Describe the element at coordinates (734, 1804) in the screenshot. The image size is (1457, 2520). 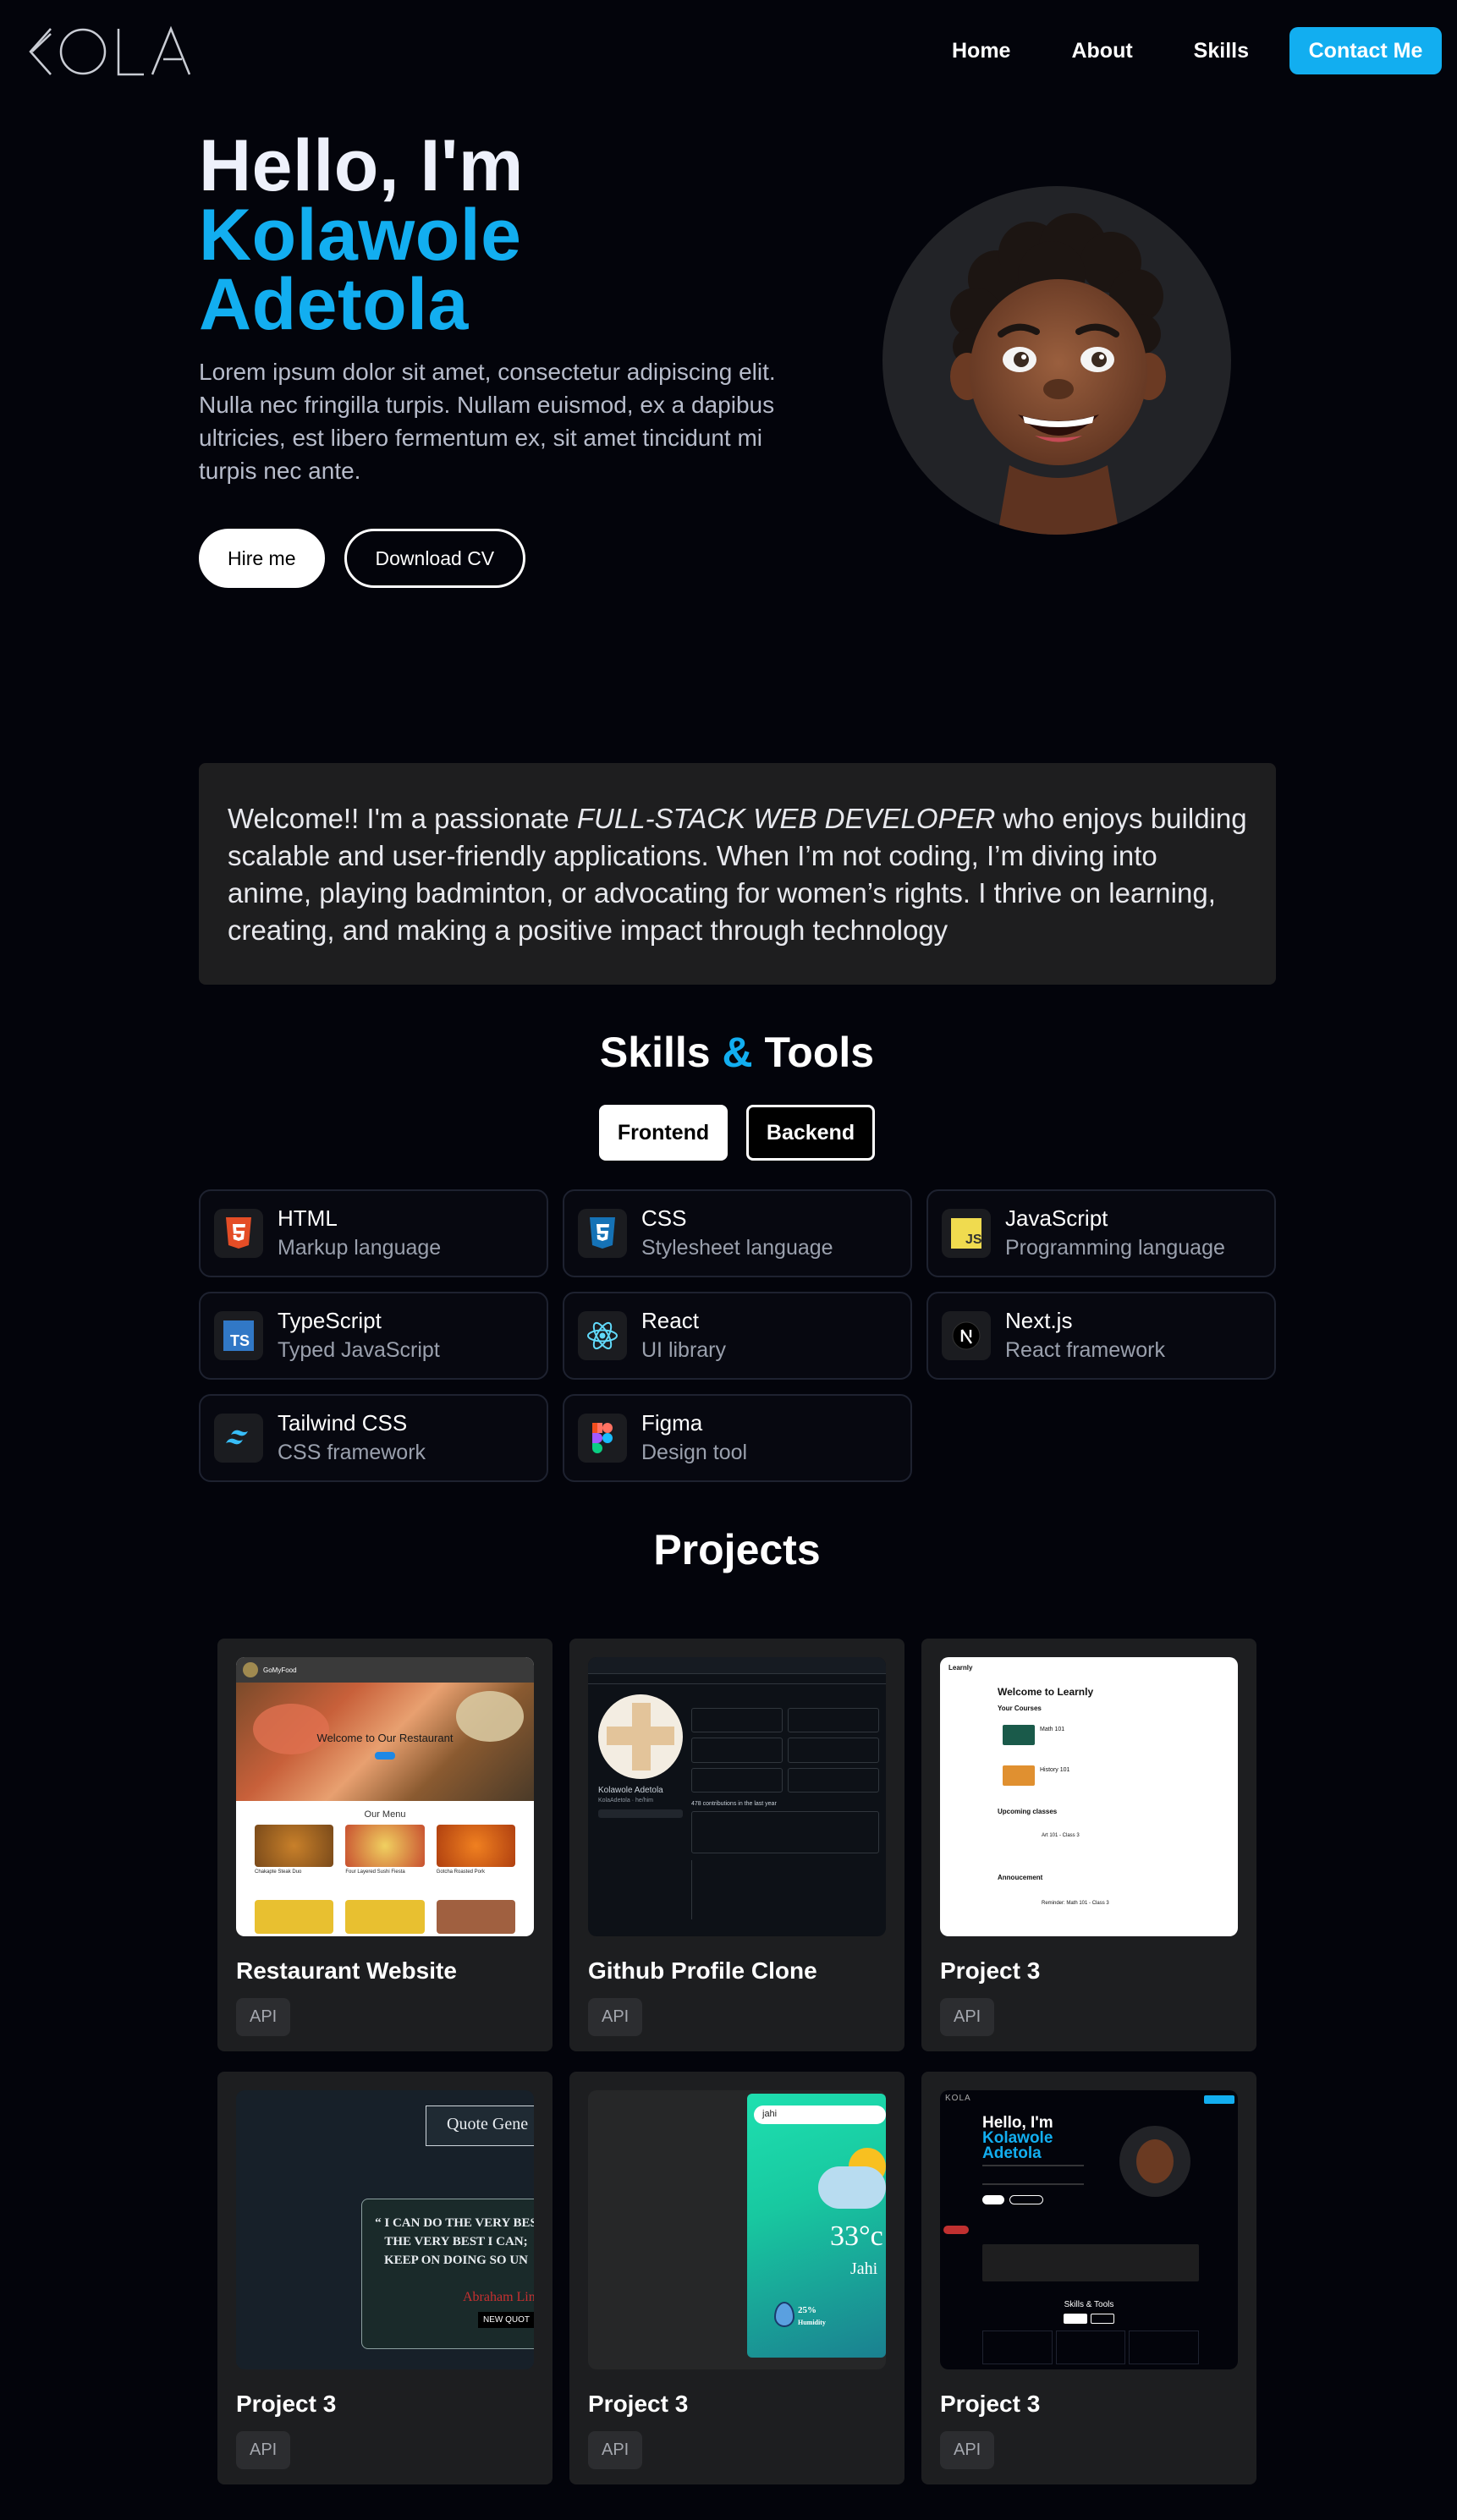
I see `thumb-contrib: 478 contributions in the last year` at that location.